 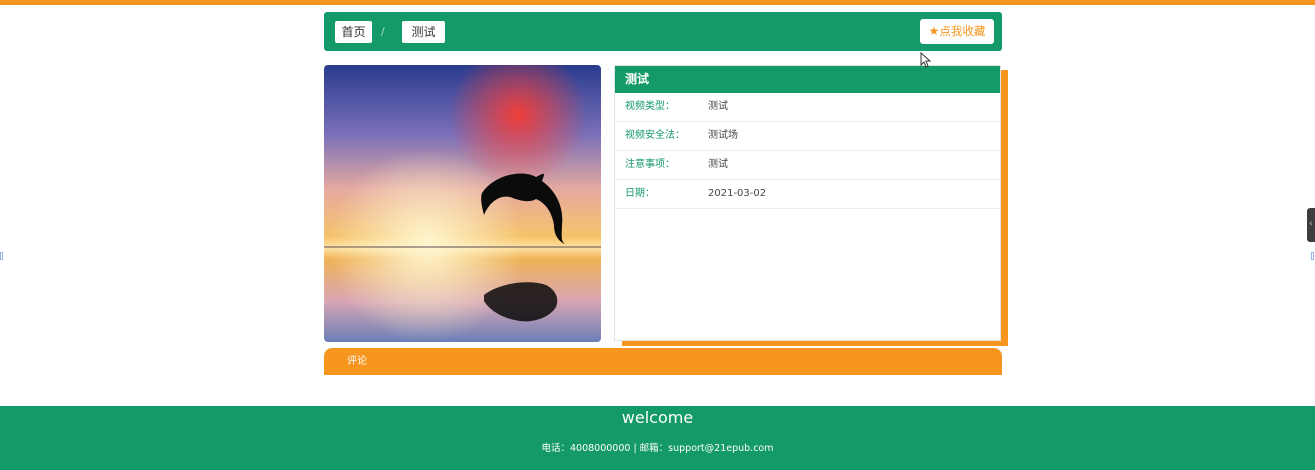 I want to click on footer-contact: 电话：4008000000 | 邮箱：support@21epub.com, so click(x=657, y=448).